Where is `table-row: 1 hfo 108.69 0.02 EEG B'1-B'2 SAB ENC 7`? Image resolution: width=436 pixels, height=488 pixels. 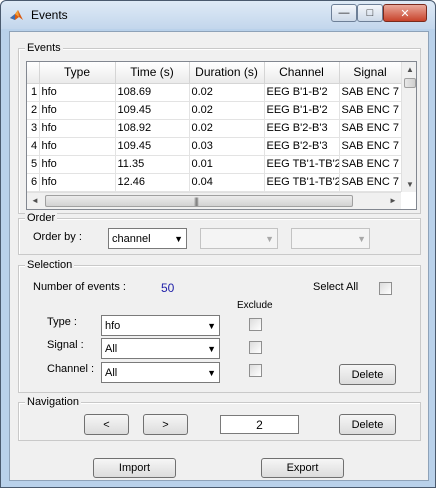
table-row: 1 hfo 108.69 0.02 EEG B'1-B'2 SAB ENC 7 is located at coordinates (214, 92).